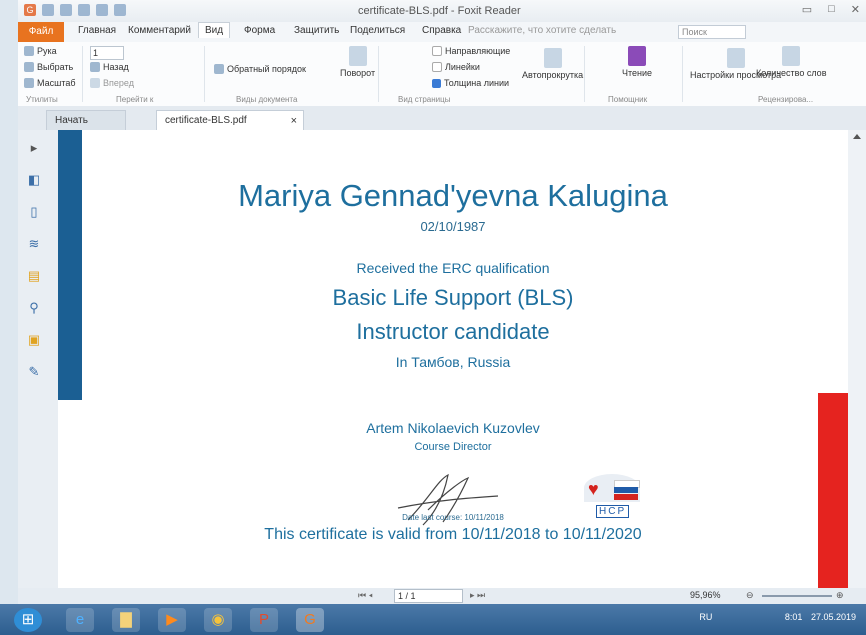 The image size is (866, 635). I want to click on tell-me-input: Расскажите, что хотите сделать, so click(542, 30).